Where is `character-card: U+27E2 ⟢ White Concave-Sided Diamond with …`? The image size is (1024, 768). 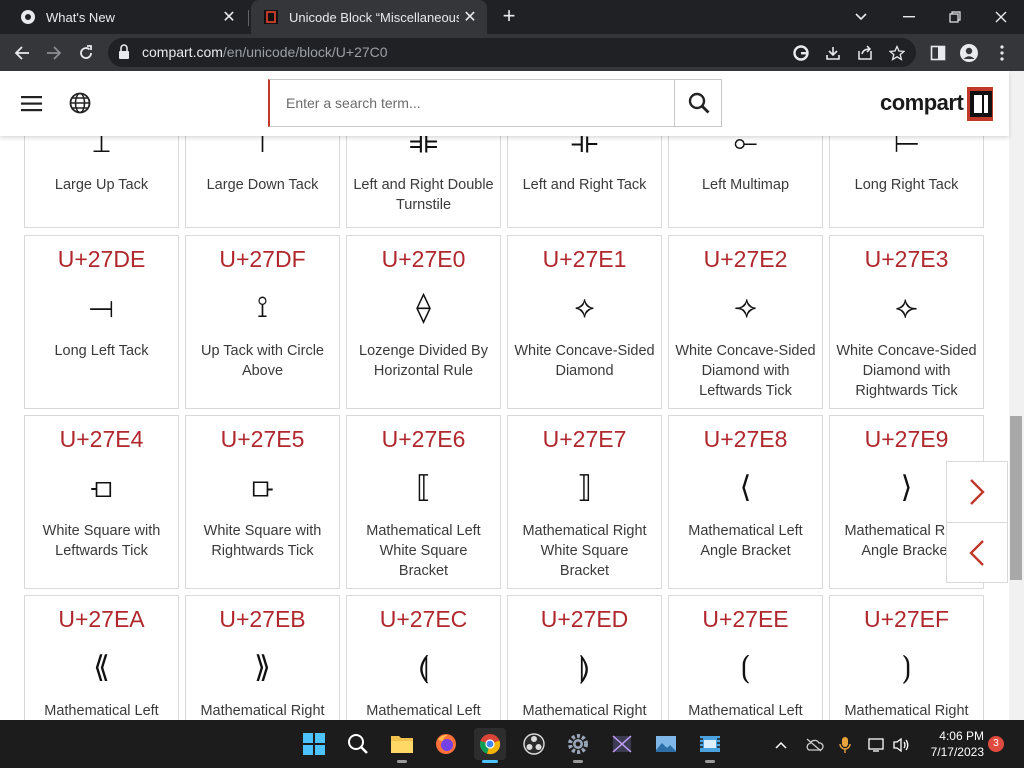
character-card: U+27E2 ⟢ White Concave-Sided Diamond with … is located at coordinates (745, 322).